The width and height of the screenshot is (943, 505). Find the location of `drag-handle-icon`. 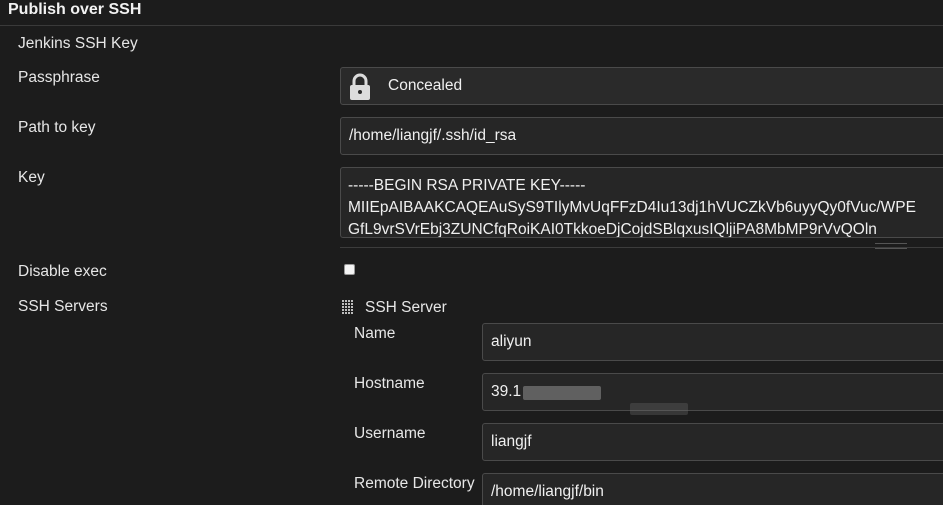

drag-handle-icon is located at coordinates (348, 308).